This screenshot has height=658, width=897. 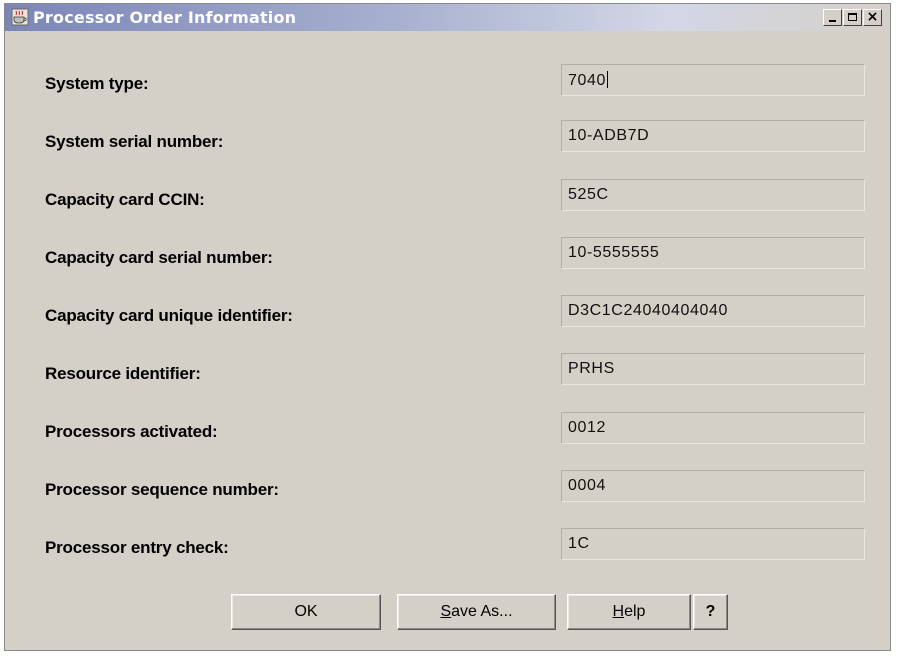 I want to click on minimize-button, so click(x=832, y=17).